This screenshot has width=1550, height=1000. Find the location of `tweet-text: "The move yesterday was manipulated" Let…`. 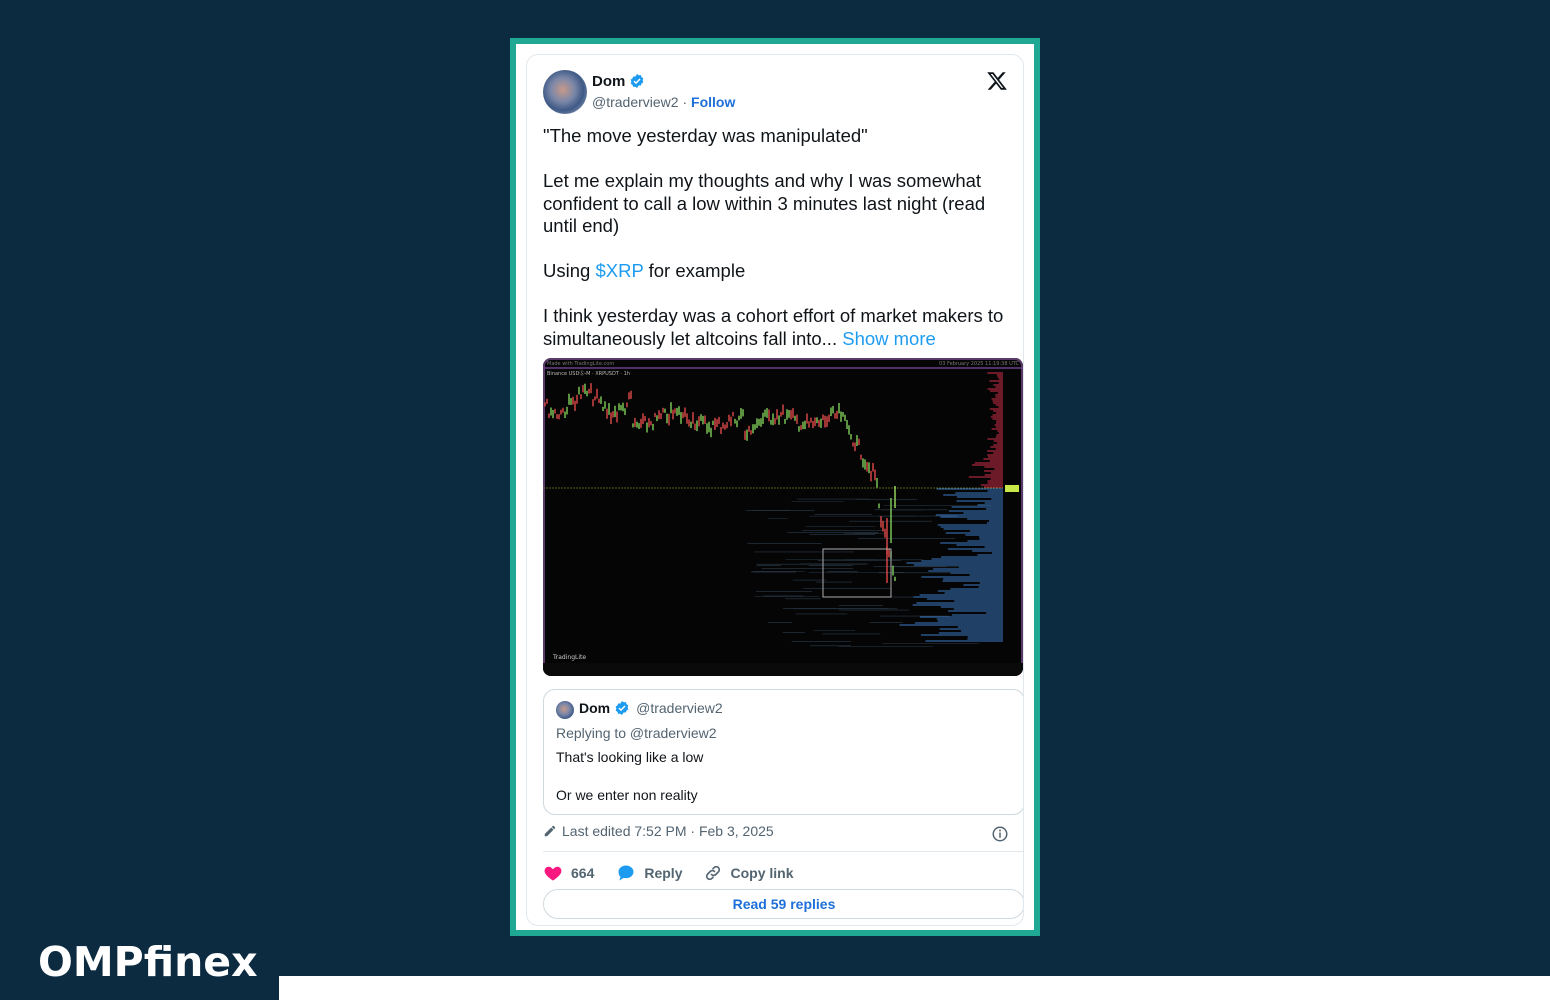

tweet-text: "The move yesterday was manipulated" Let… is located at coordinates (778, 237).